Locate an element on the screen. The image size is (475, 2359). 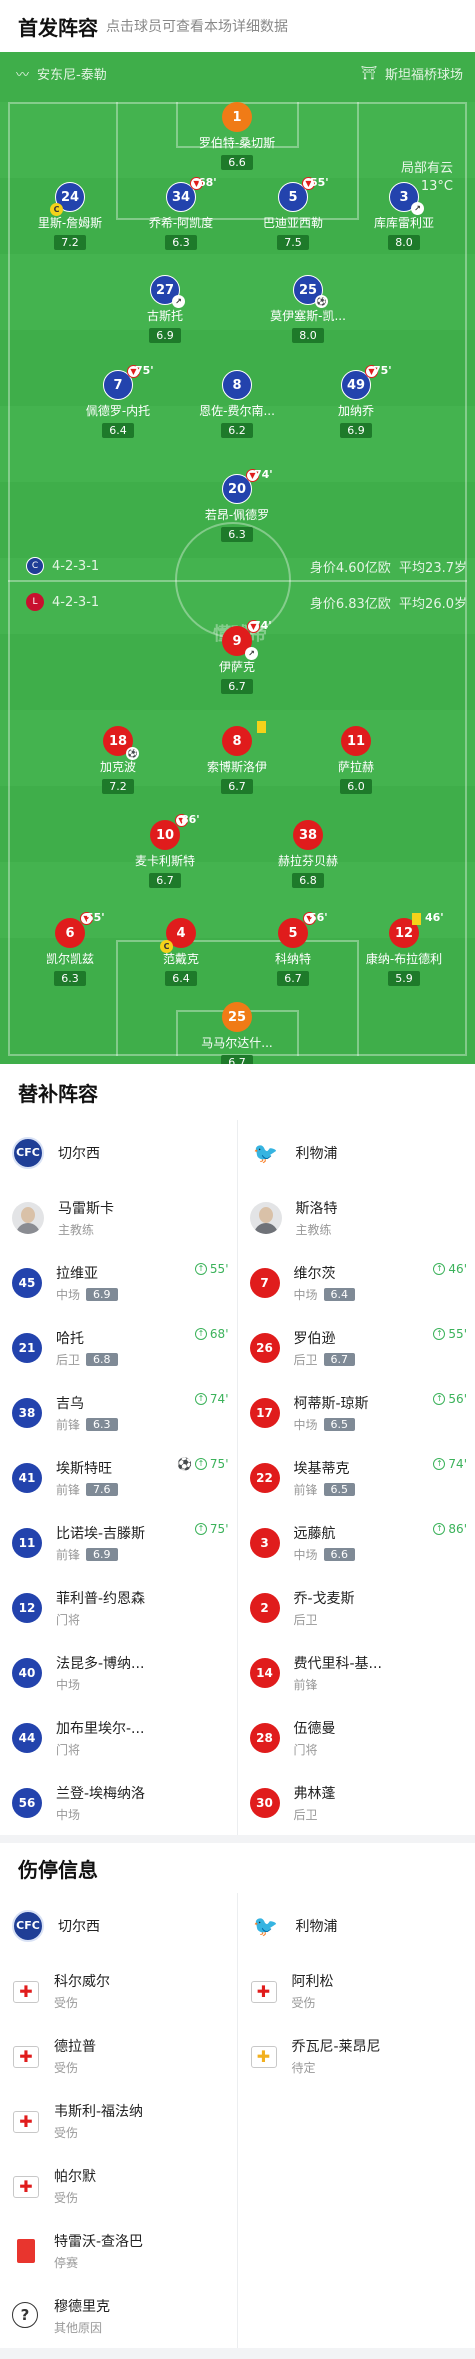
player-name: 加克波 is located at coordinates (117, 767).